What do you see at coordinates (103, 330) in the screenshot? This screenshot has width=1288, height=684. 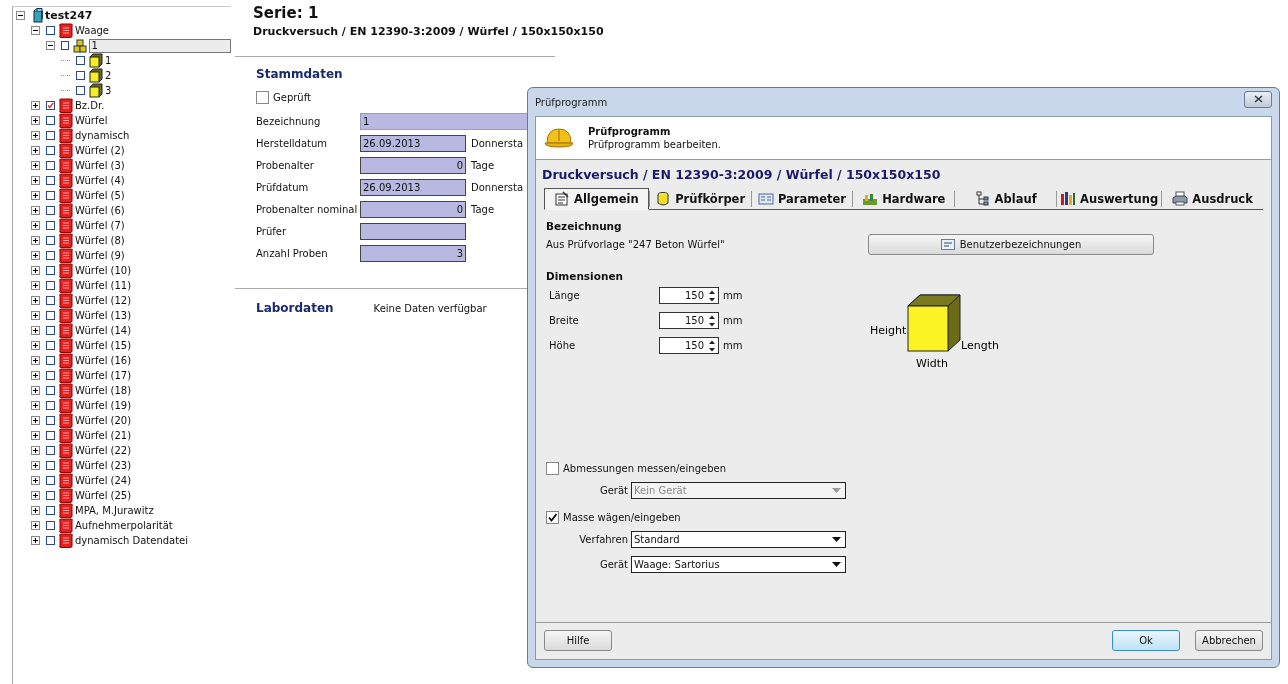 I see `tree-item: Würfel (14)` at bounding box center [103, 330].